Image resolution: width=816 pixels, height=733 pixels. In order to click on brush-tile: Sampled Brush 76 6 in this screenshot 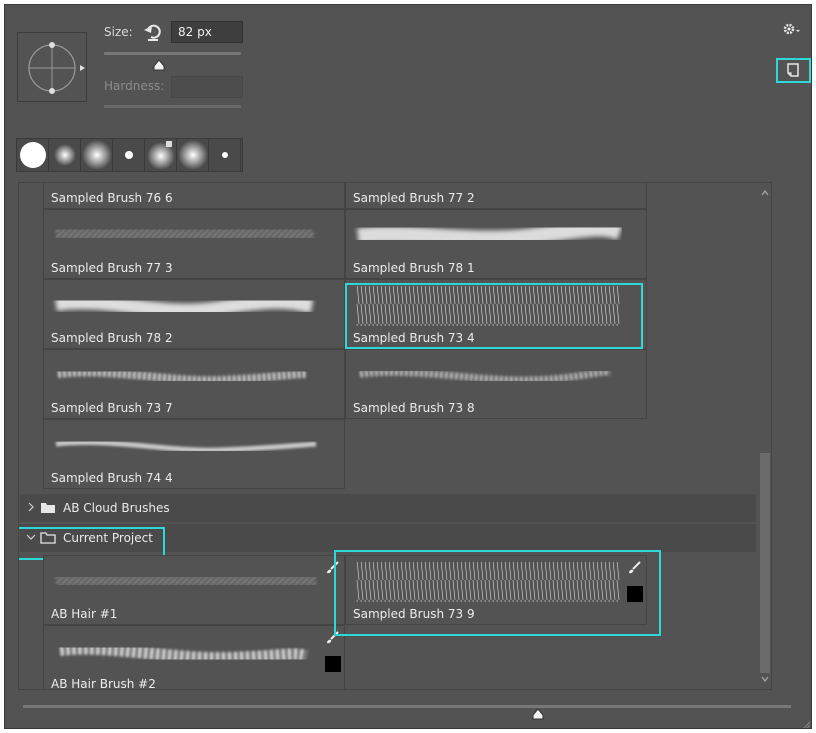, I will do `click(194, 196)`.